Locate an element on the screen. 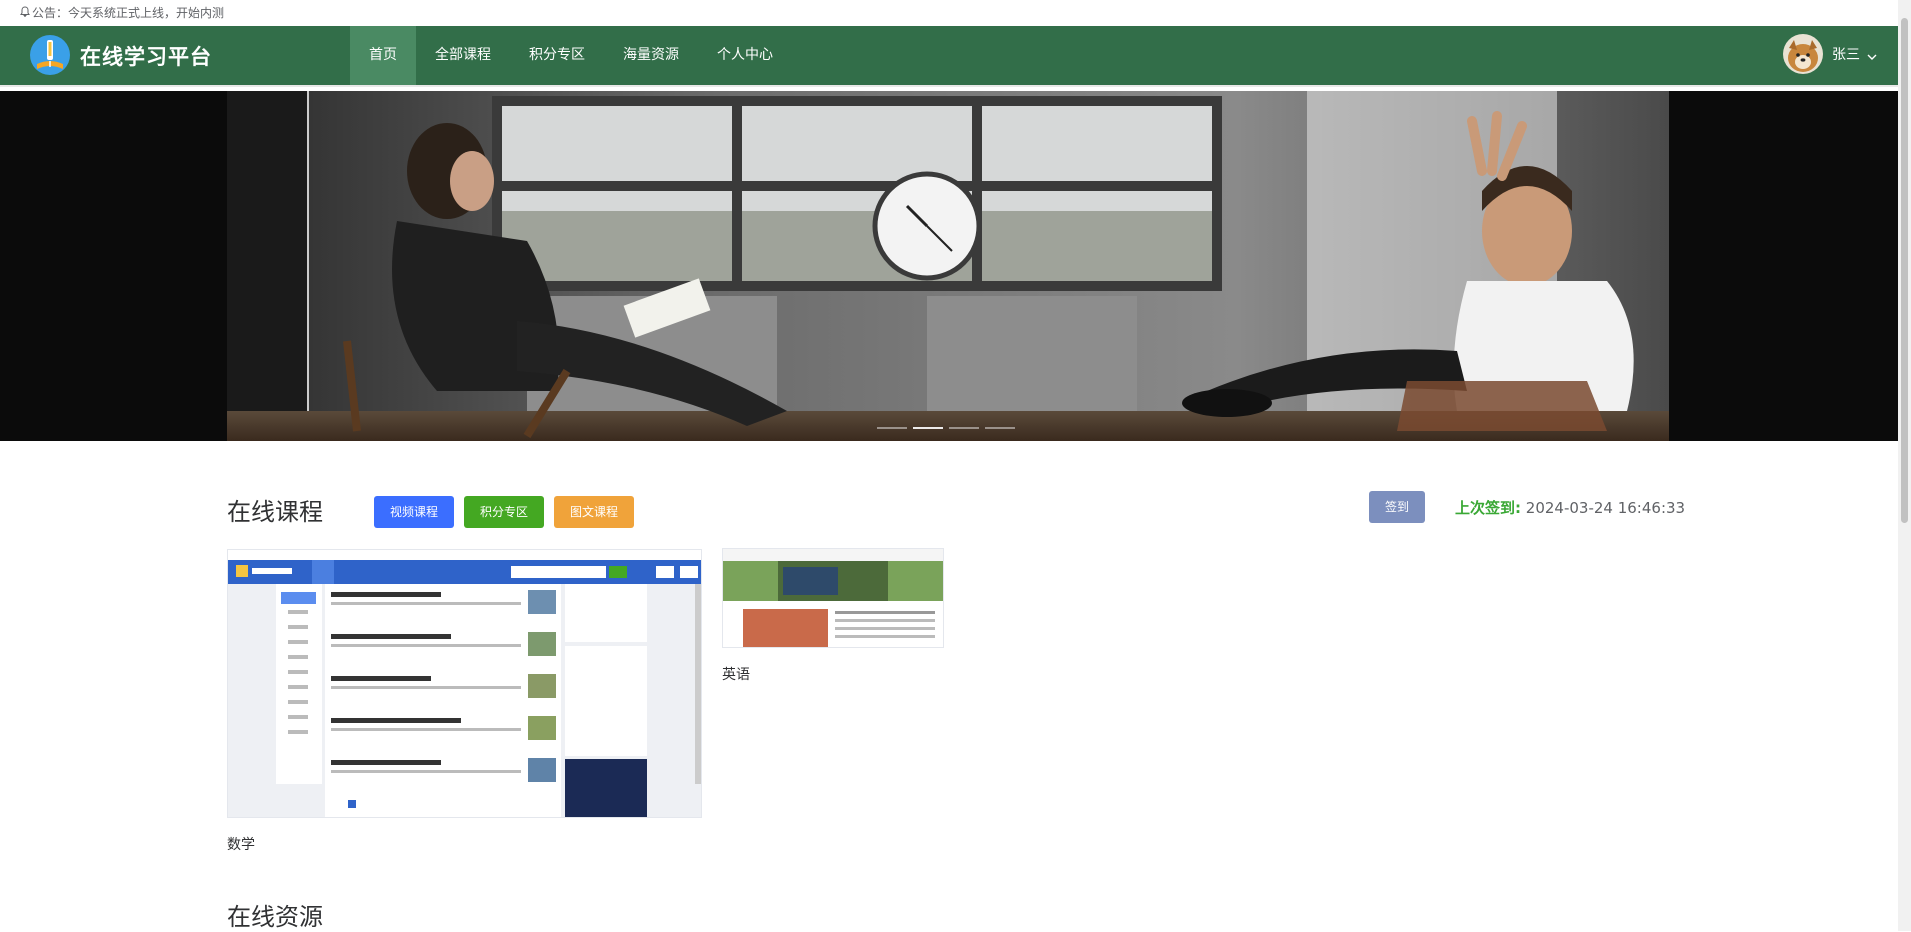  user-name: 张三 is located at coordinates (1846, 54).